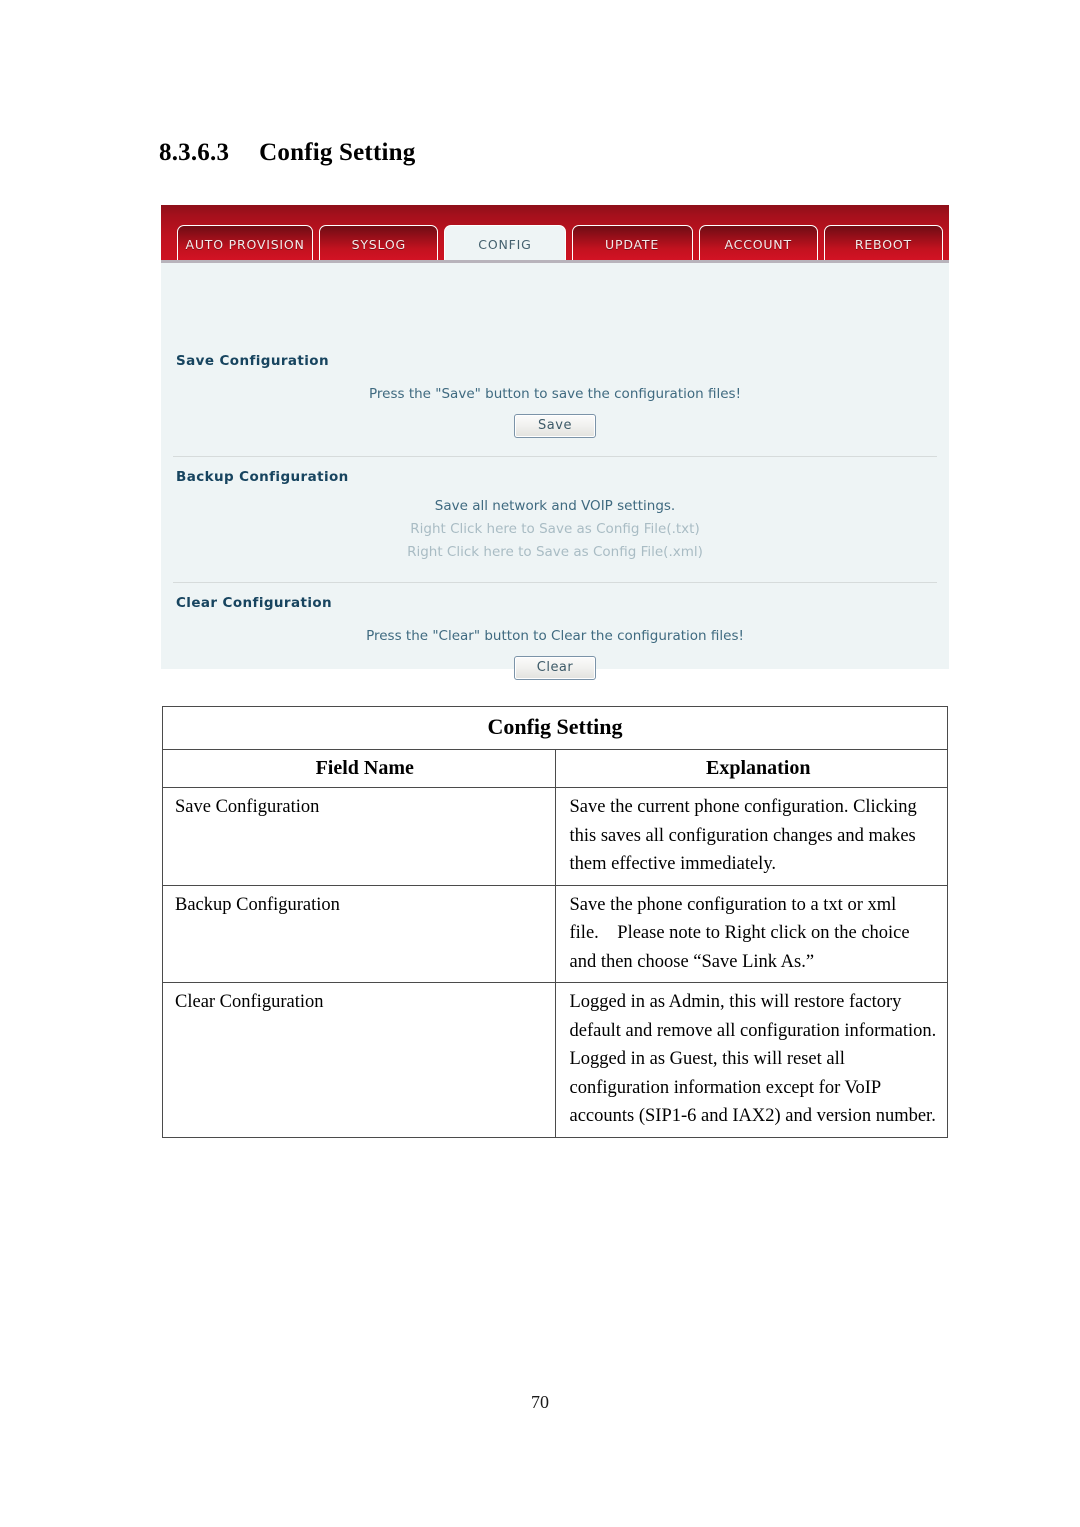  I want to click on row-field-backup-configuration: Backup Configuration, so click(359, 933).